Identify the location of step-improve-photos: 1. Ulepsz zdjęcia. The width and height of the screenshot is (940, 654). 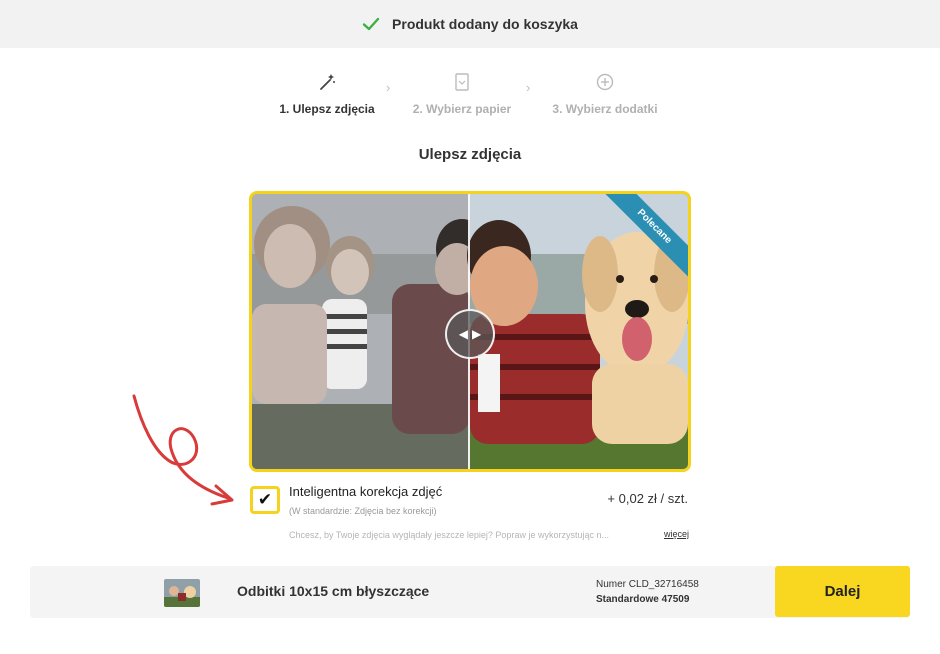
(327, 95).